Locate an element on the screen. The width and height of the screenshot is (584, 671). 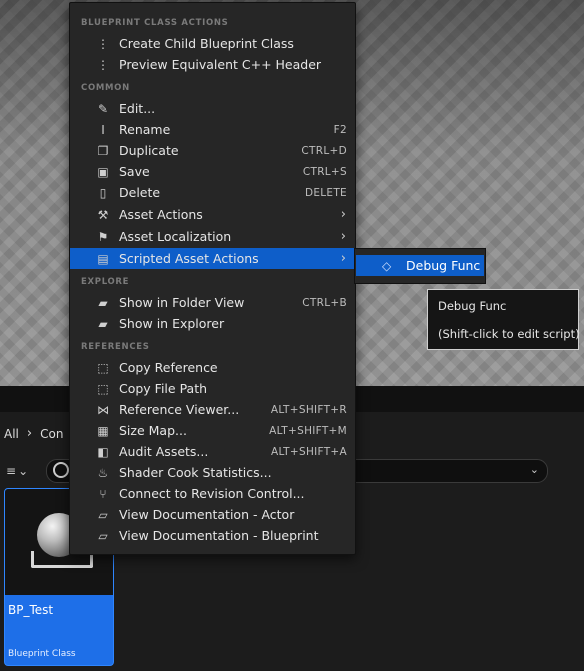
menu-item-preview-cpp-header: ⋮ Preview Equivalent C++ Header is located at coordinates (212, 64).